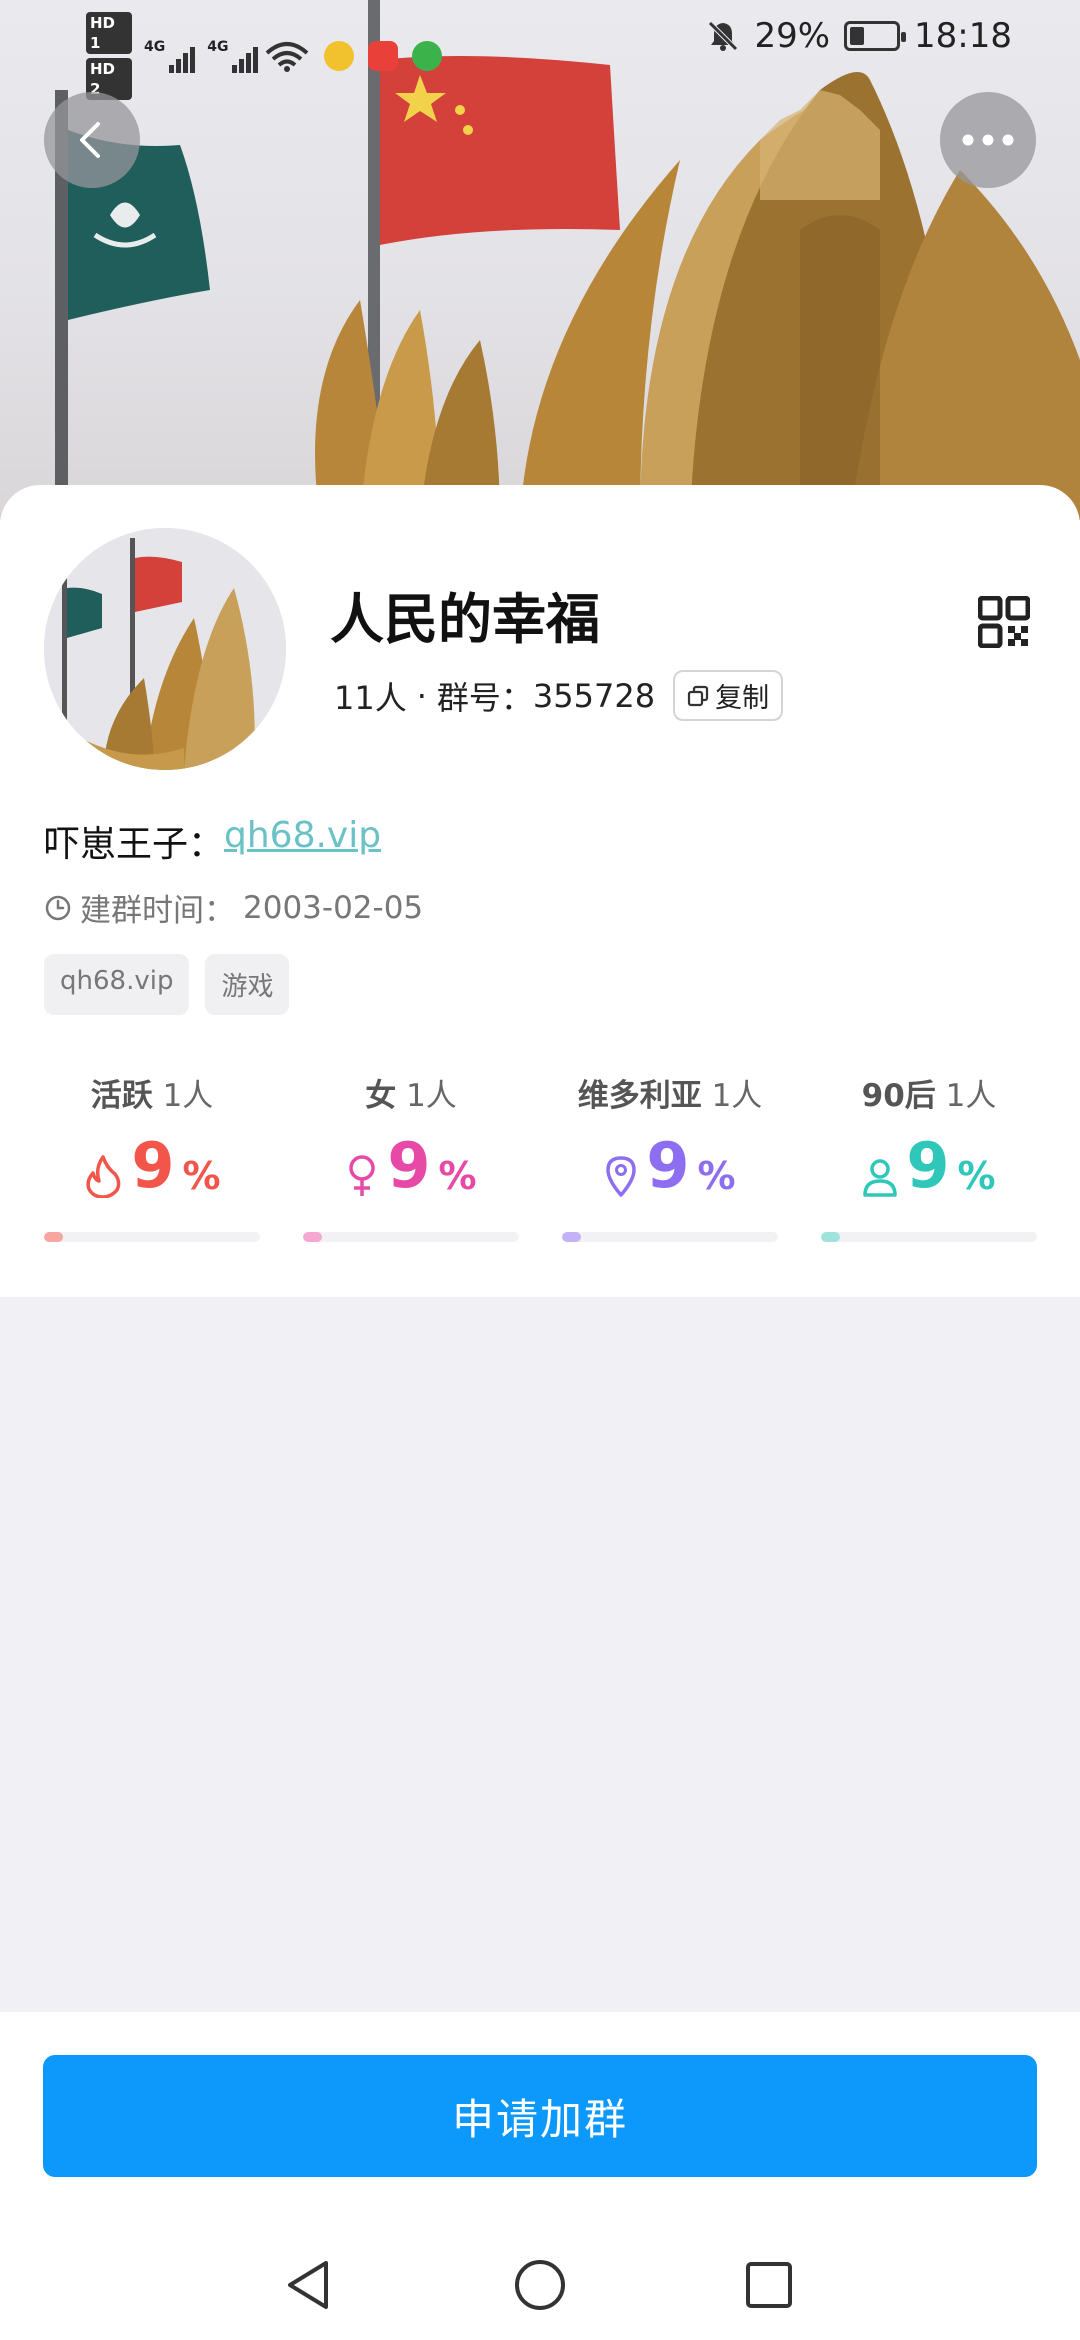 This screenshot has width=1080, height=2340. I want to click on group-avatar, so click(165, 649).